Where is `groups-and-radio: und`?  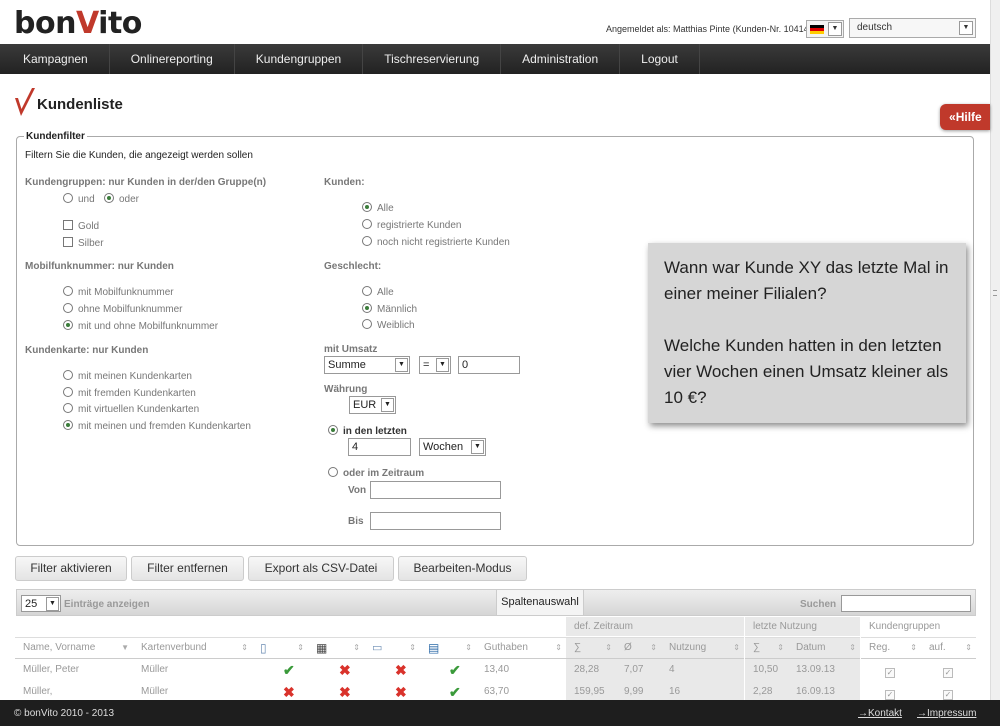 groups-and-radio: und is located at coordinates (79, 199).